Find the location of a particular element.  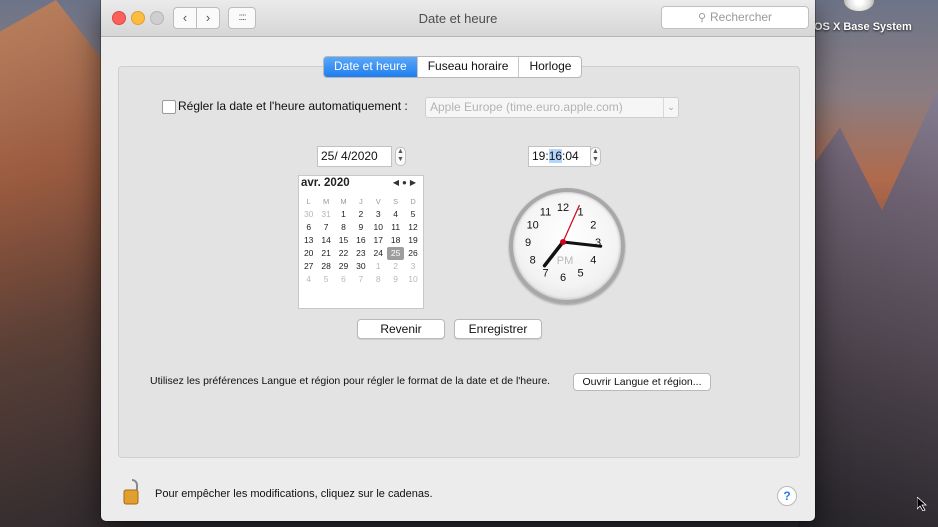

analog-clock: 12 1 2 3 4 5 6 7 8 9 10 11 PM is located at coordinates (567, 246).